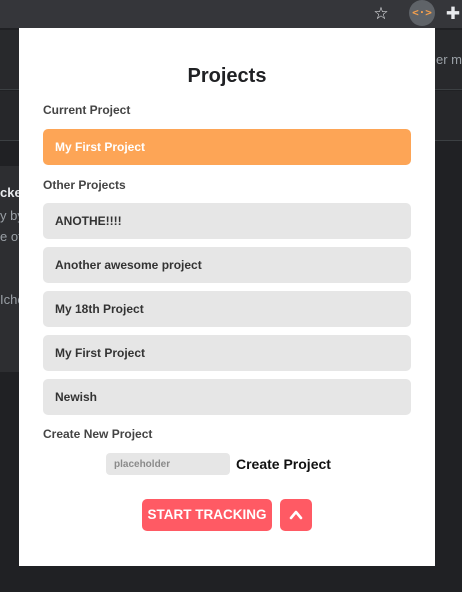  I want to click on collapse-button, so click(296, 515).